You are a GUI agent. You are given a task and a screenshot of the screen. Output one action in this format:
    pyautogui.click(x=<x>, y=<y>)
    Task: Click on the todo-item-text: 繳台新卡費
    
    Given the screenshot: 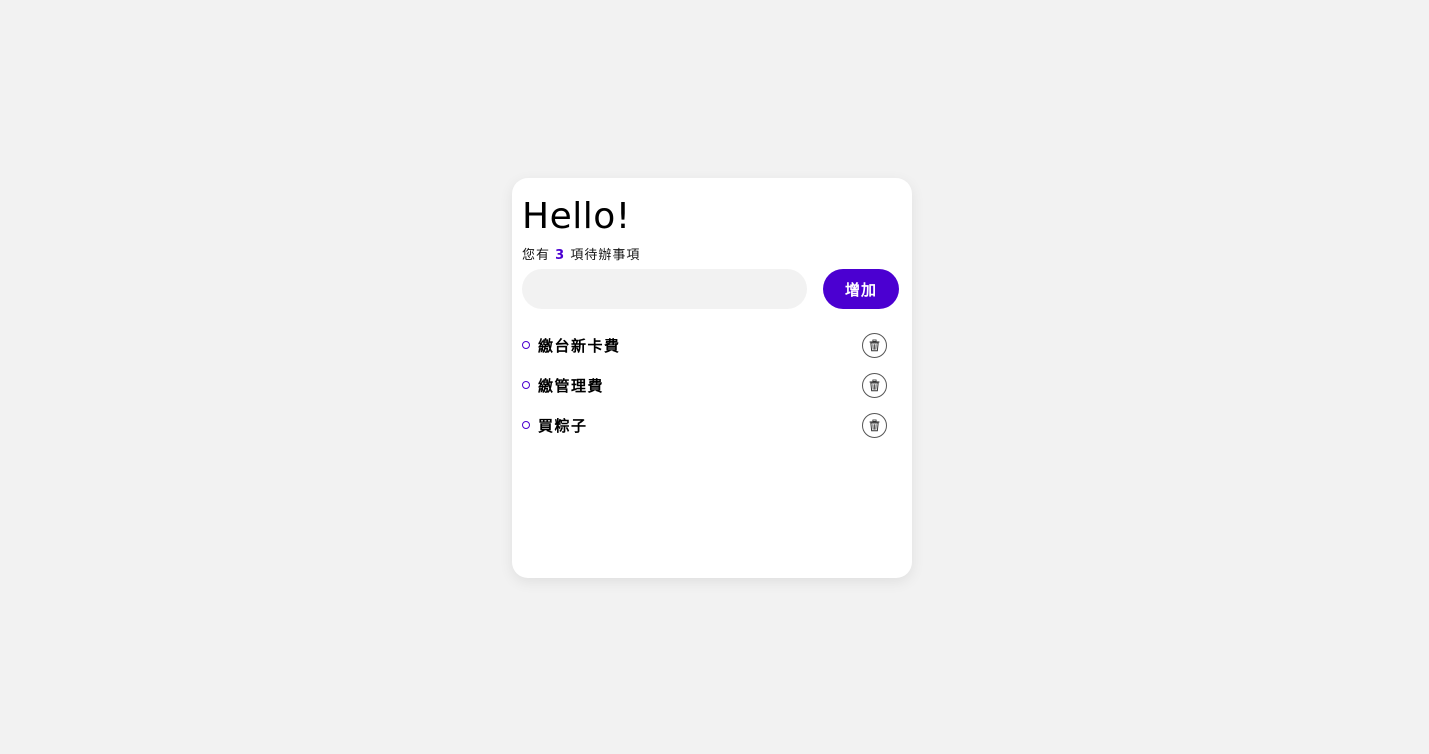 What is the action you would take?
    pyautogui.click(x=579, y=345)
    